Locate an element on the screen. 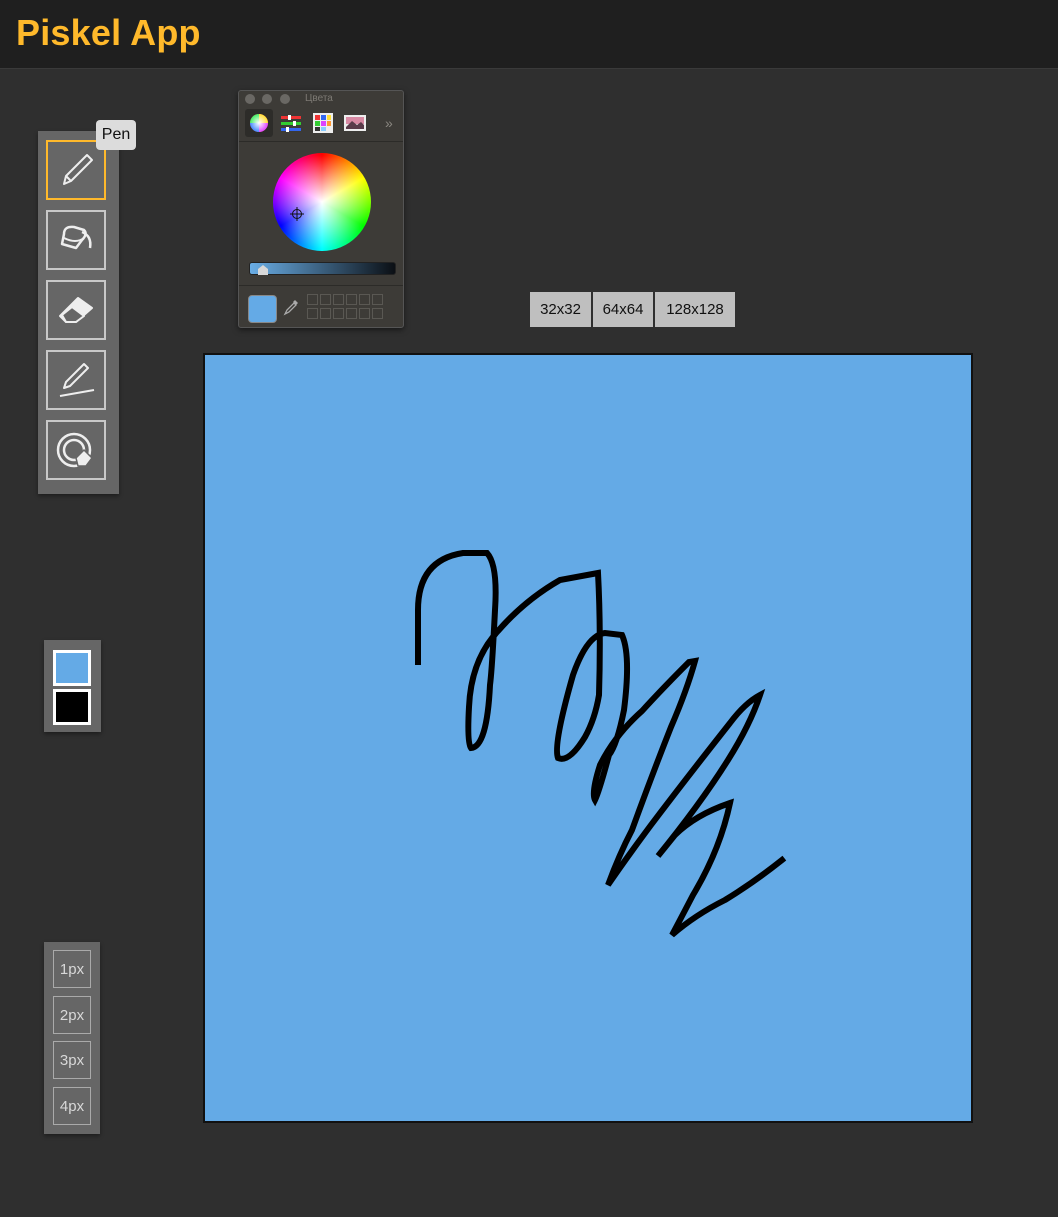  picker-tabs: » is located at coordinates (321, 124).